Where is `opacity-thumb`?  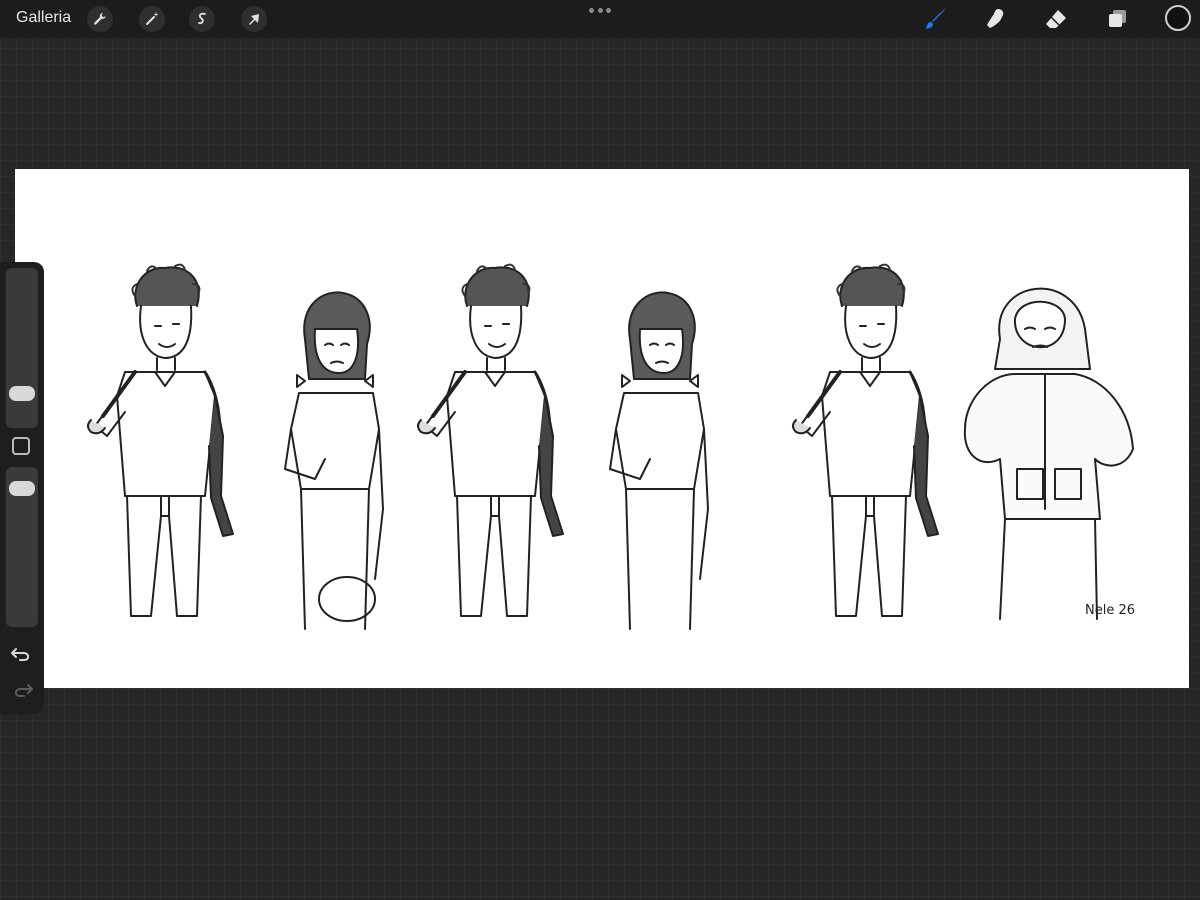
opacity-thumb is located at coordinates (22, 488).